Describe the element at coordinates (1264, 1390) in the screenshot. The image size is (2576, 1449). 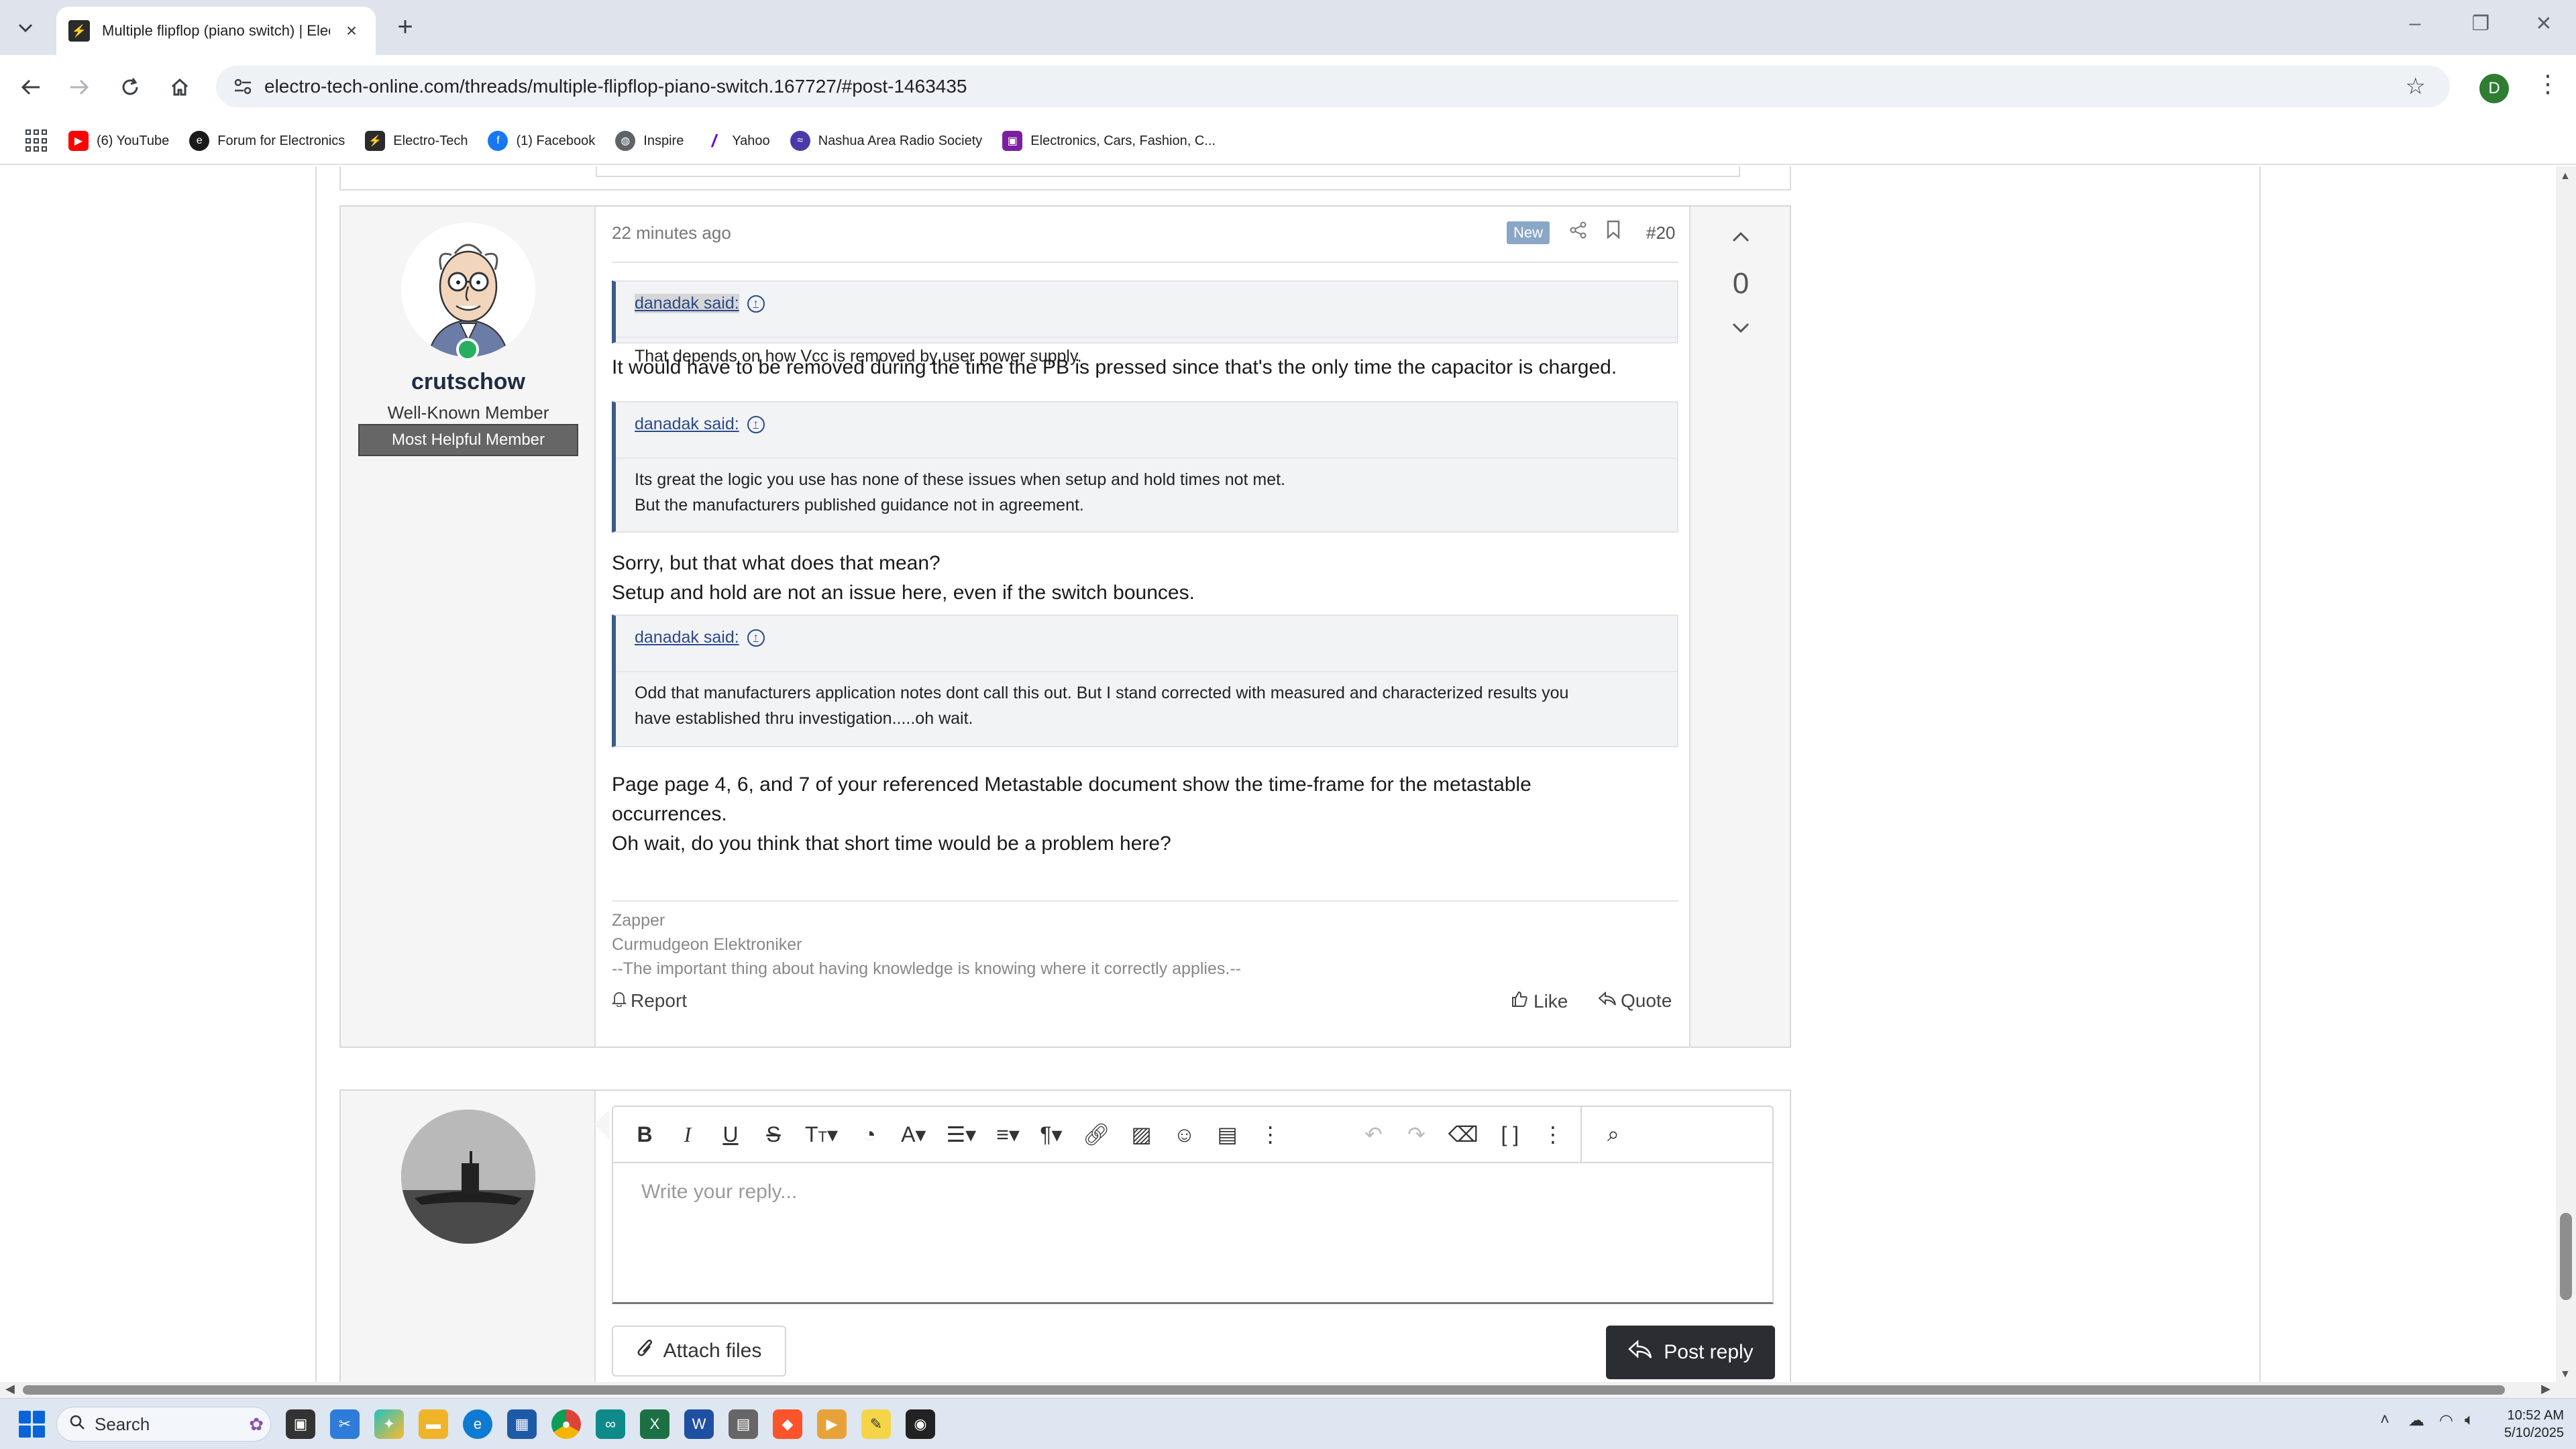
I see `horizontal-scroll-thumb` at that location.